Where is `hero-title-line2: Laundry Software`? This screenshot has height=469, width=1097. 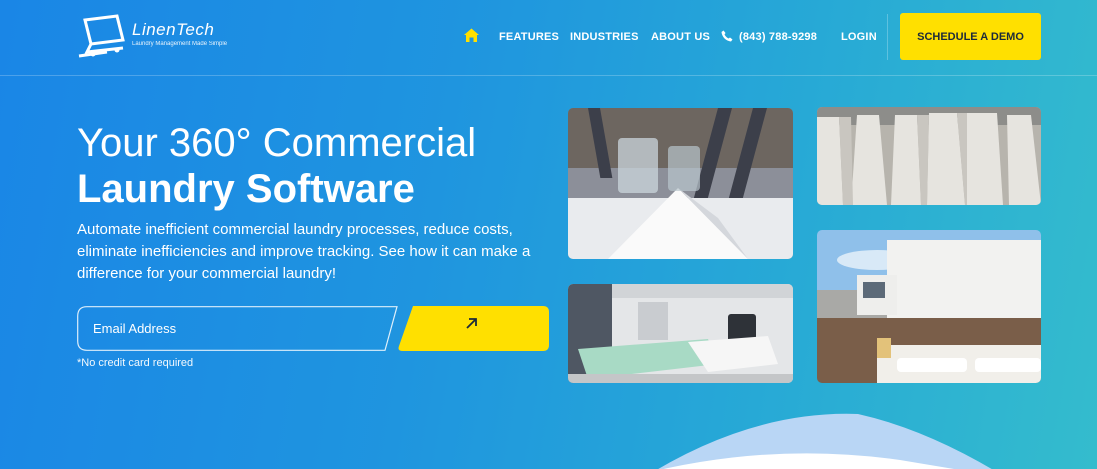 hero-title-line2: Laundry Software is located at coordinates (246, 189).